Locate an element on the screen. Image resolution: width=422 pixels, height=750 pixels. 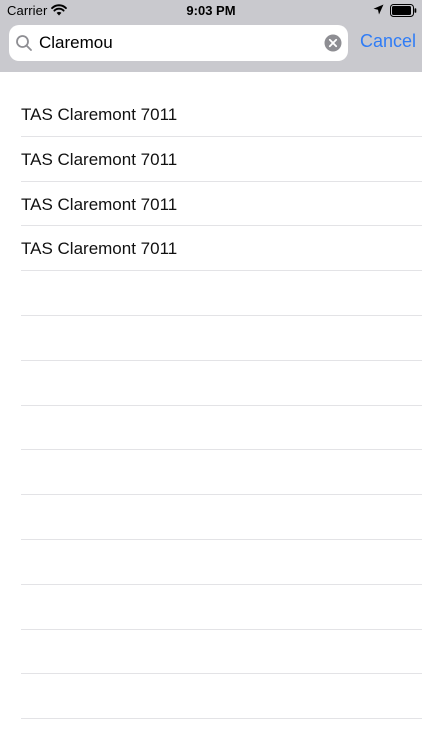
search-input is located at coordinates (179, 43).